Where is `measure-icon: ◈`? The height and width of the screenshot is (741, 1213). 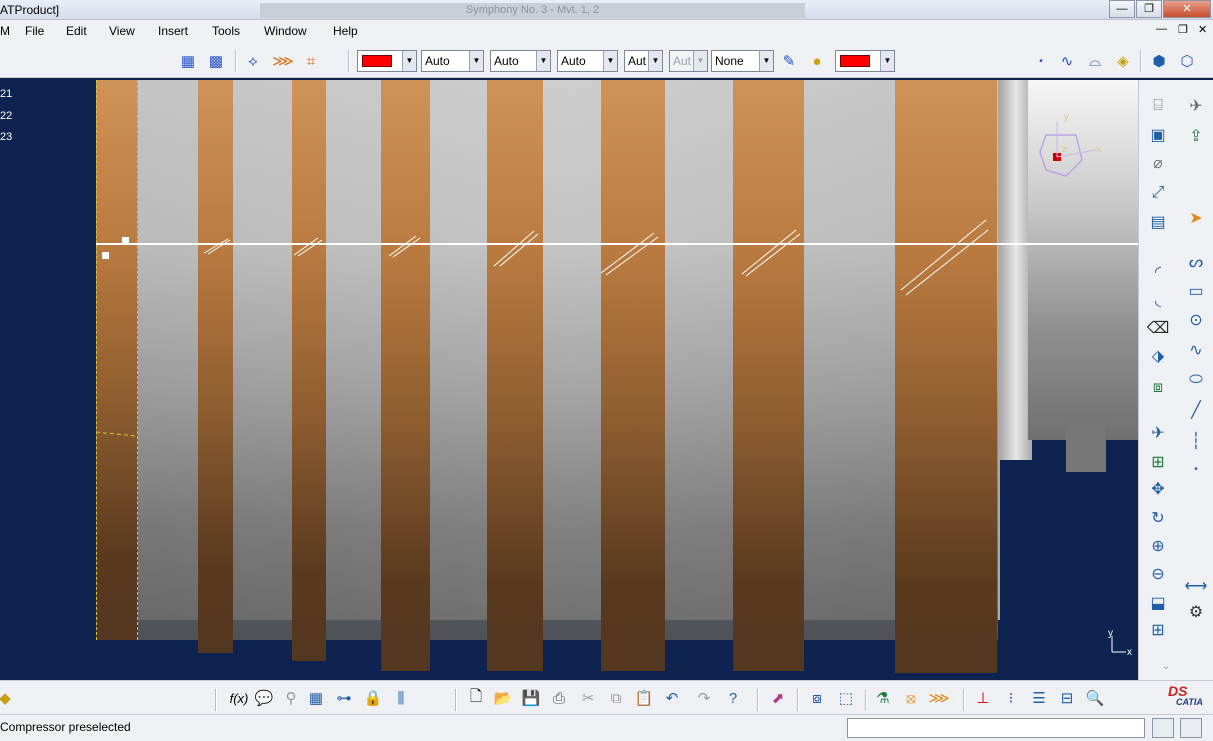
measure-icon: ◈ is located at coordinates (1123, 61).